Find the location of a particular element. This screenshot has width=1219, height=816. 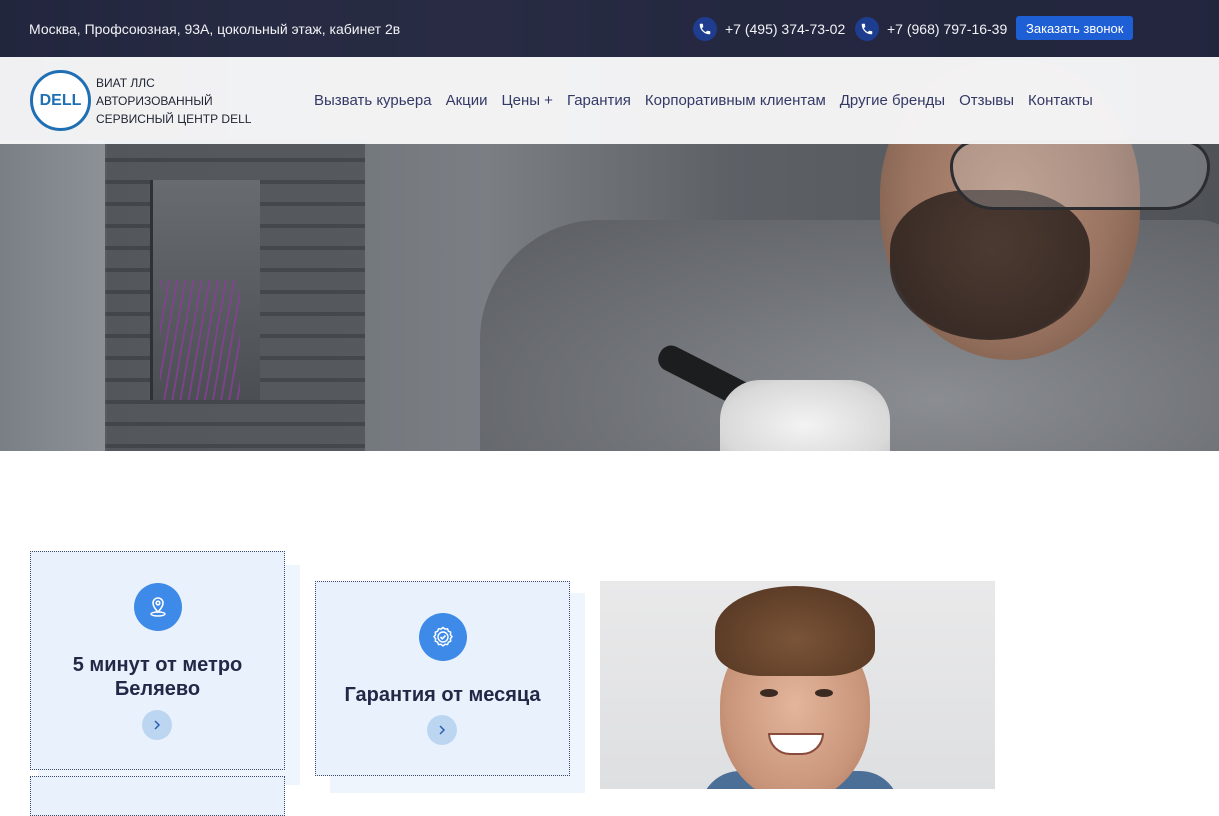

phone-link-2: +7 (968) 797-16-39 is located at coordinates (931, 29).